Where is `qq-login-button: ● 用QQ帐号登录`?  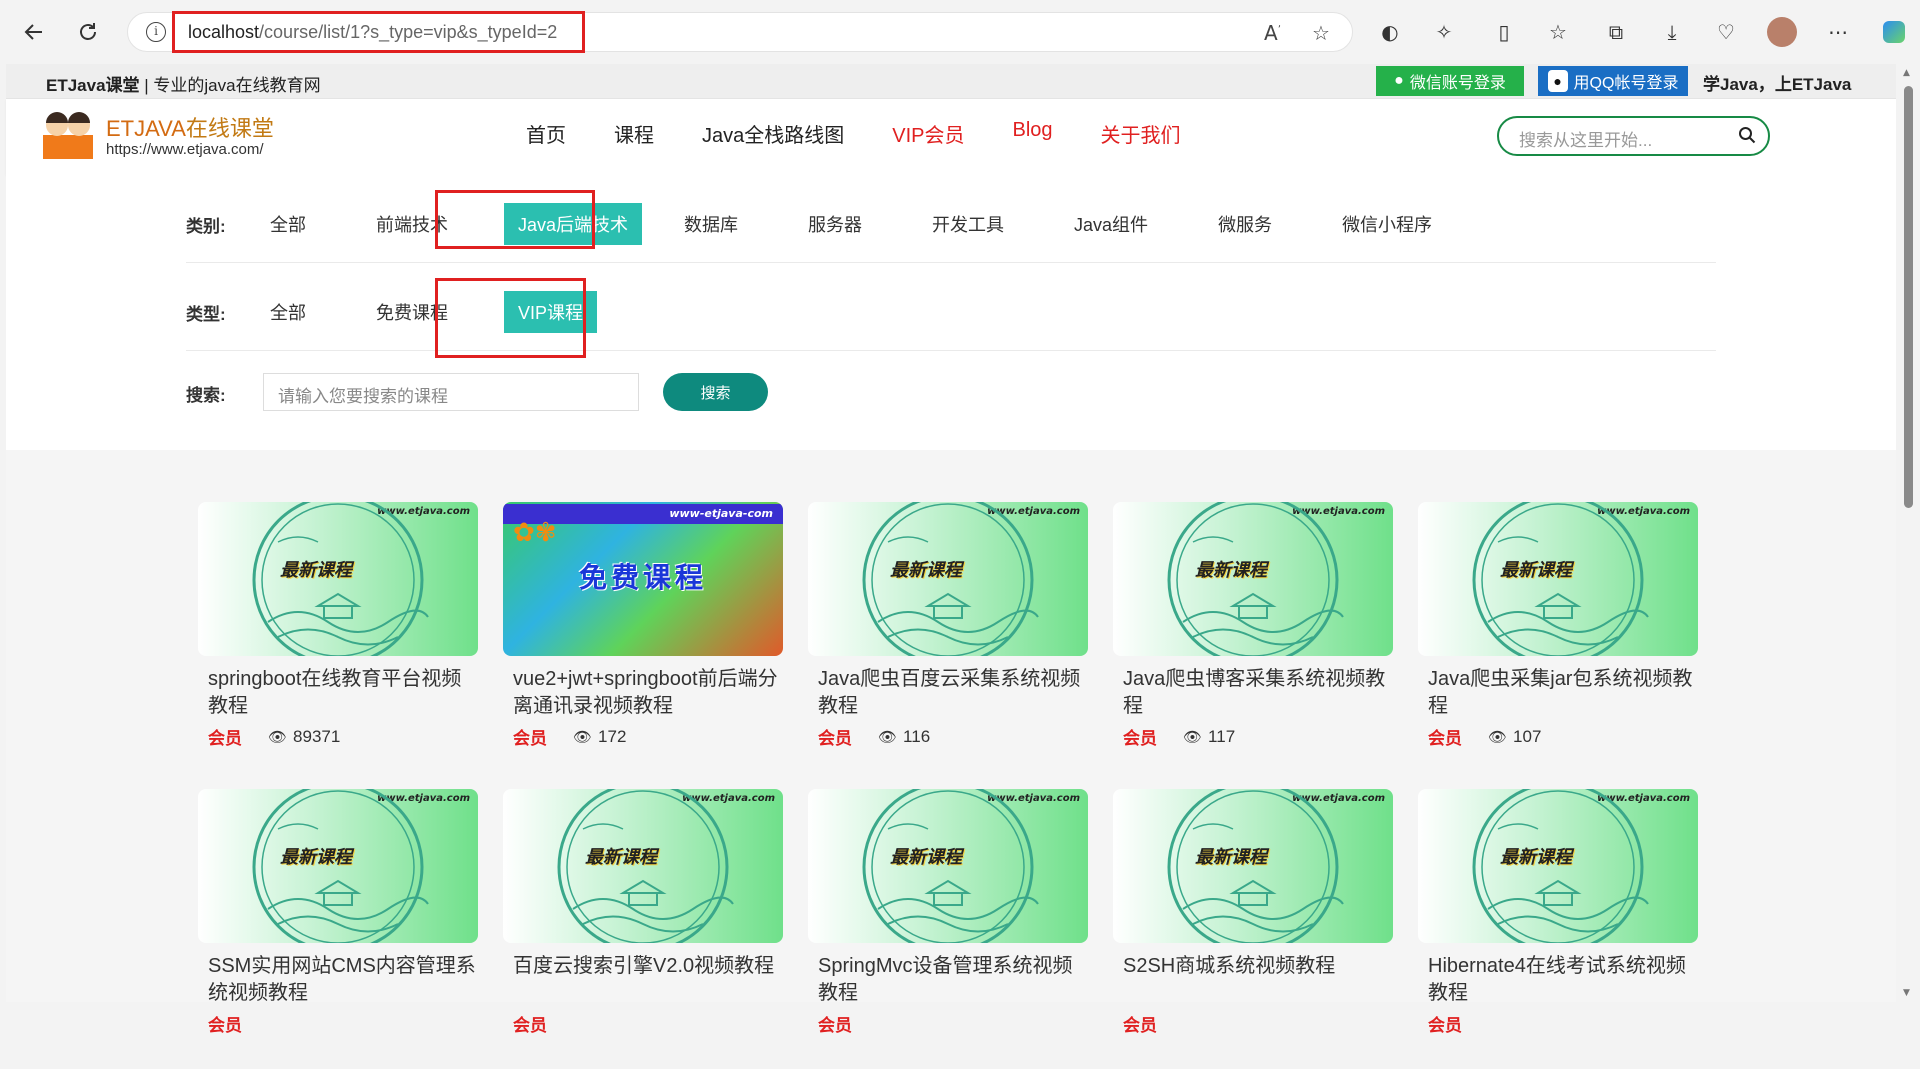 qq-login-button: ● 用QQ帐号登录 is located at coordinates (1613, 81).